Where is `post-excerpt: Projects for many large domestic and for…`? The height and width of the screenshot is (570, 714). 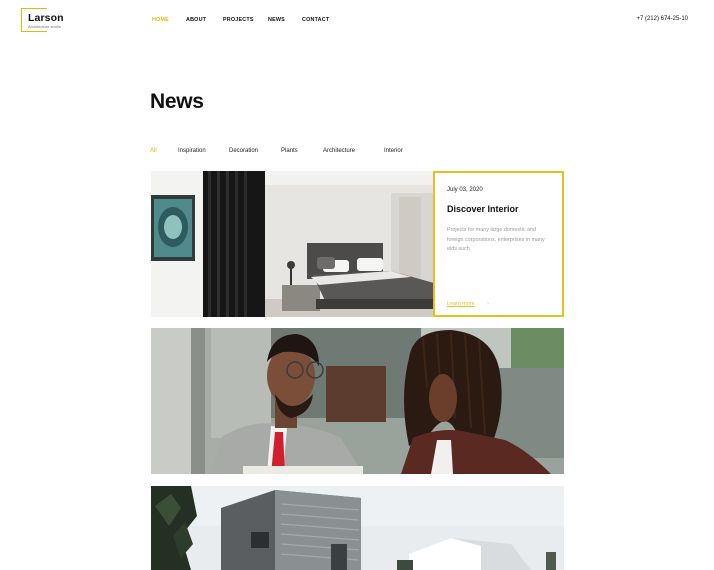
post-excerpt: Projects for many large domestic and for… is located at coordinates (496, 240).